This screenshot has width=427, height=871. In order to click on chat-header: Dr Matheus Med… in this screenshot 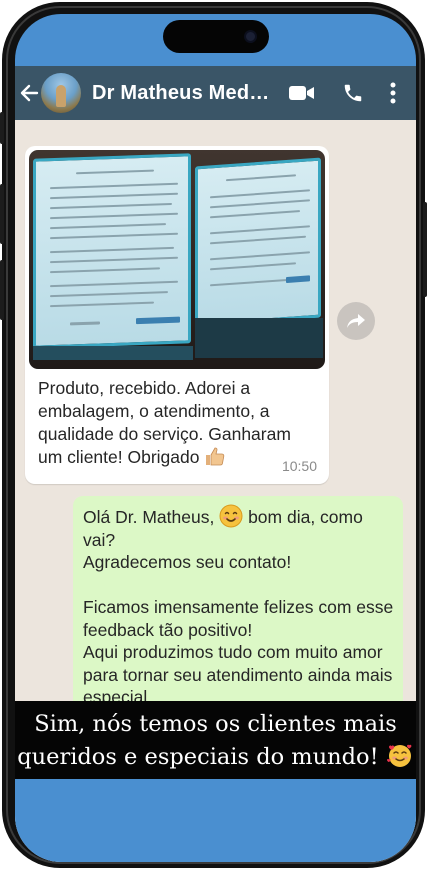, I will do `click(215, 93)`.